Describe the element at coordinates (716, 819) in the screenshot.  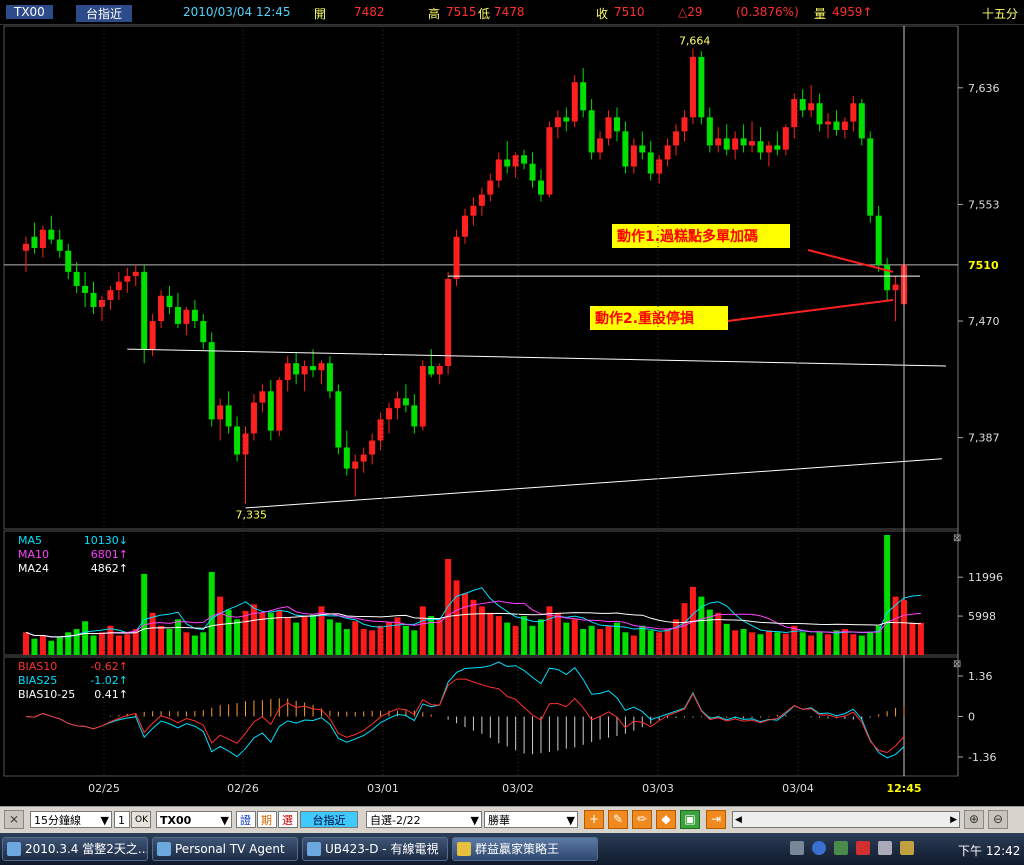
I see `scroll-end-icon: ⇥` at that location.